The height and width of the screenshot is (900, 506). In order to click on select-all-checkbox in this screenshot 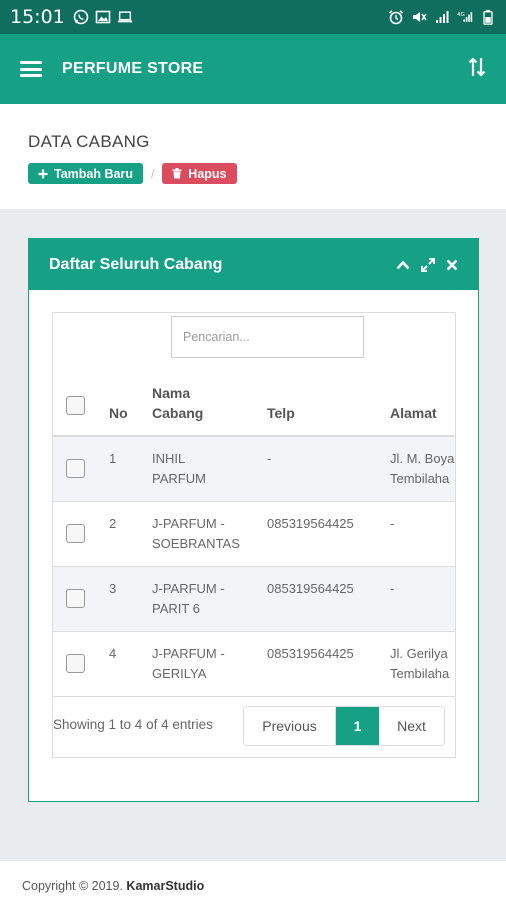, I will do `click(75, 405)`.